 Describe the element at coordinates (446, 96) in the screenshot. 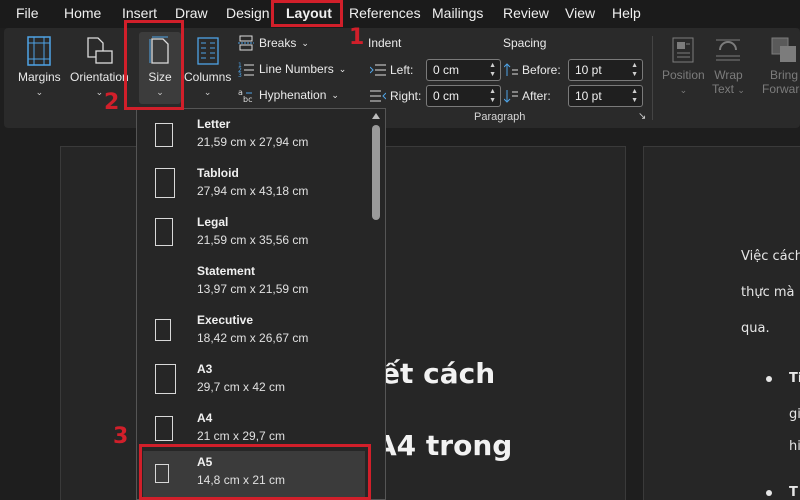

I see `indent-right-value: 0 cm` at that location.